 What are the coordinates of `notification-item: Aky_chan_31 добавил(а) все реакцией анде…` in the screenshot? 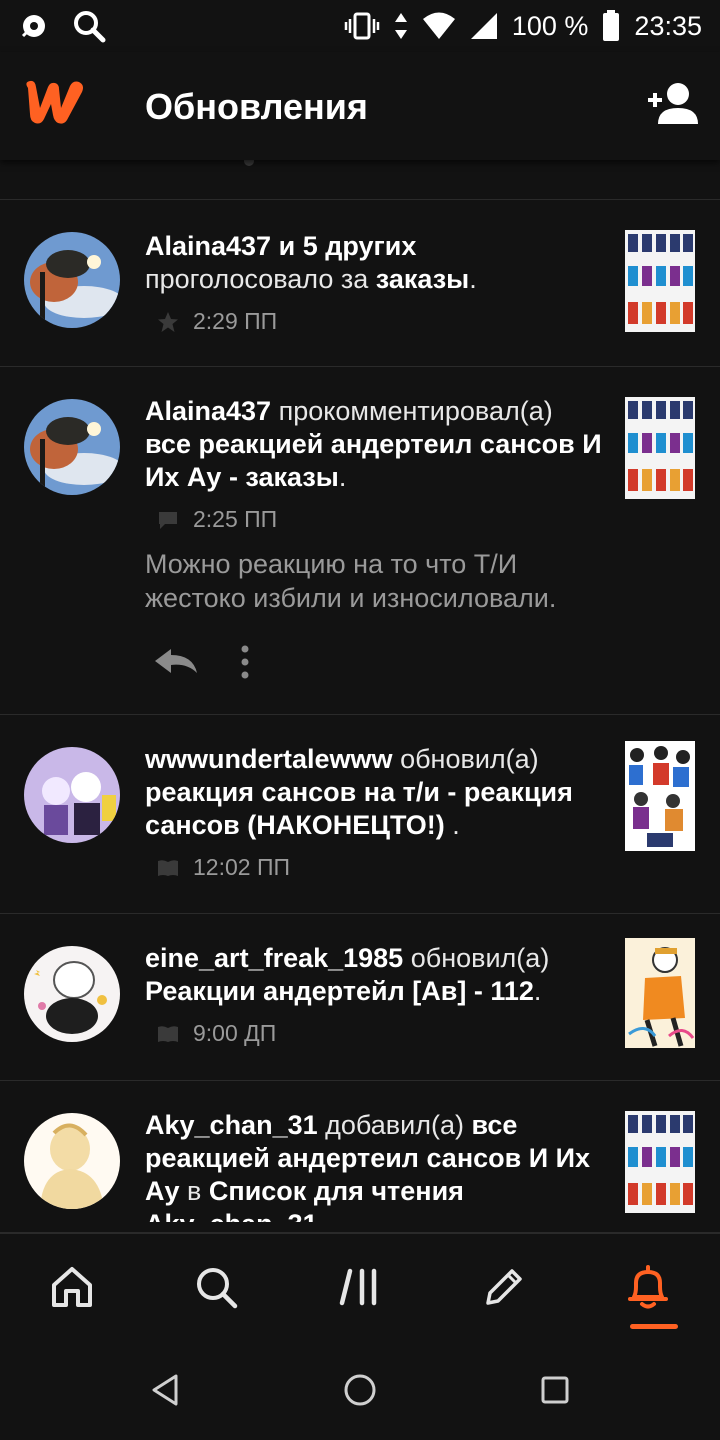 It's located at (360, 1156).